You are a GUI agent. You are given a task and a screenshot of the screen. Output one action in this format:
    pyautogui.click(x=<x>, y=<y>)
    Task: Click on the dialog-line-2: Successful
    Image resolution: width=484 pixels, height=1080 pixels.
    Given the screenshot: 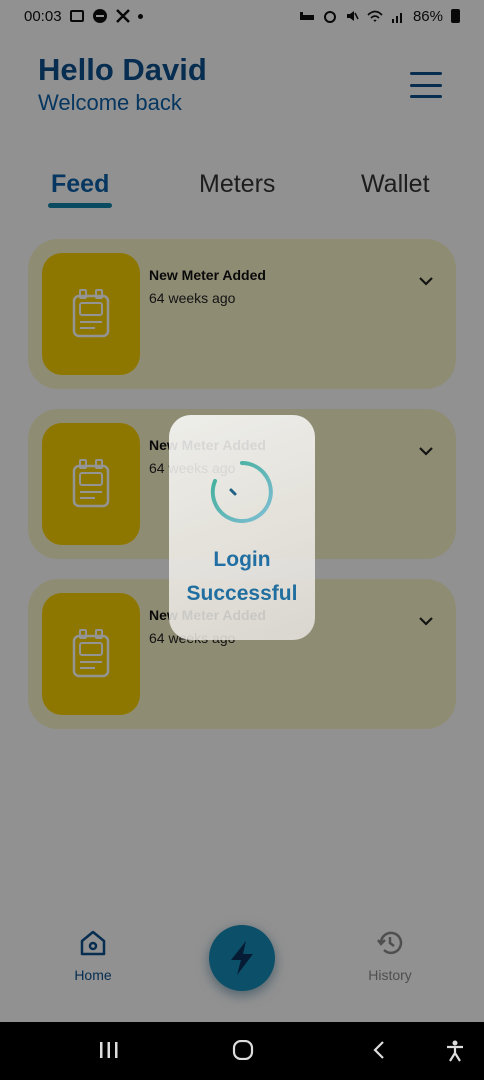 What is the action you would take?
    pyautogui.click(x=242, y=593)
    